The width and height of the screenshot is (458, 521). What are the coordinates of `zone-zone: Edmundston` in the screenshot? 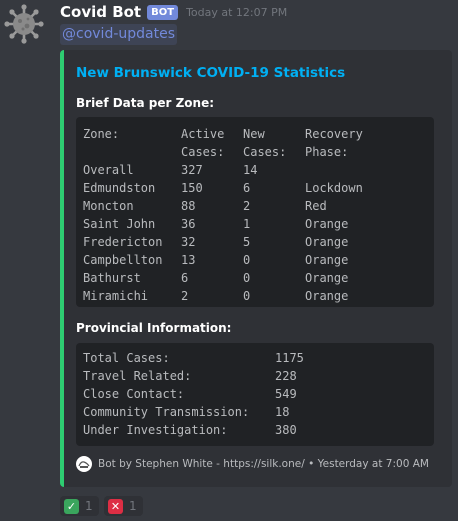 It's located at (119, 188).